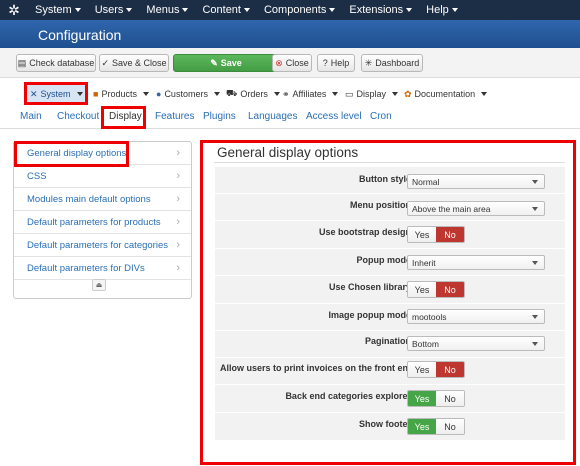 This screenshot has height=466, width=580. What do you see at coordinates (310, 94) in the screenshot?
I see `cm-affiliates: ⚭ Affiliates` at bounding box center [310, 94].